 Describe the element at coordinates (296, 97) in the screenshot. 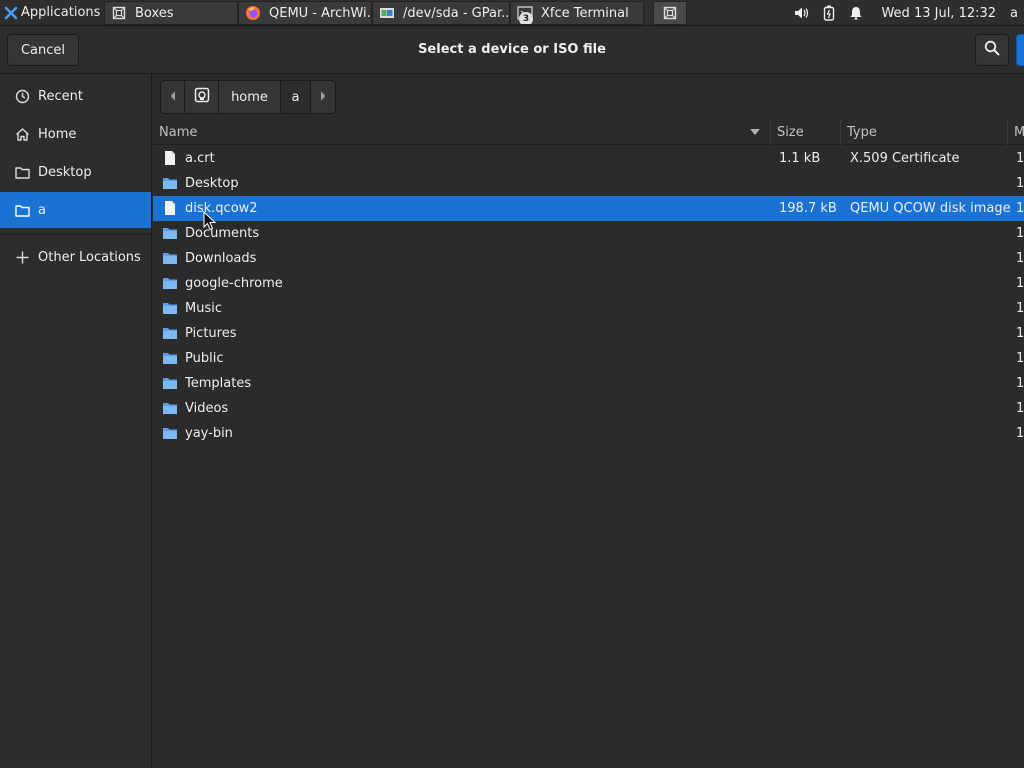

I see `path-segment-a: a` at that location.